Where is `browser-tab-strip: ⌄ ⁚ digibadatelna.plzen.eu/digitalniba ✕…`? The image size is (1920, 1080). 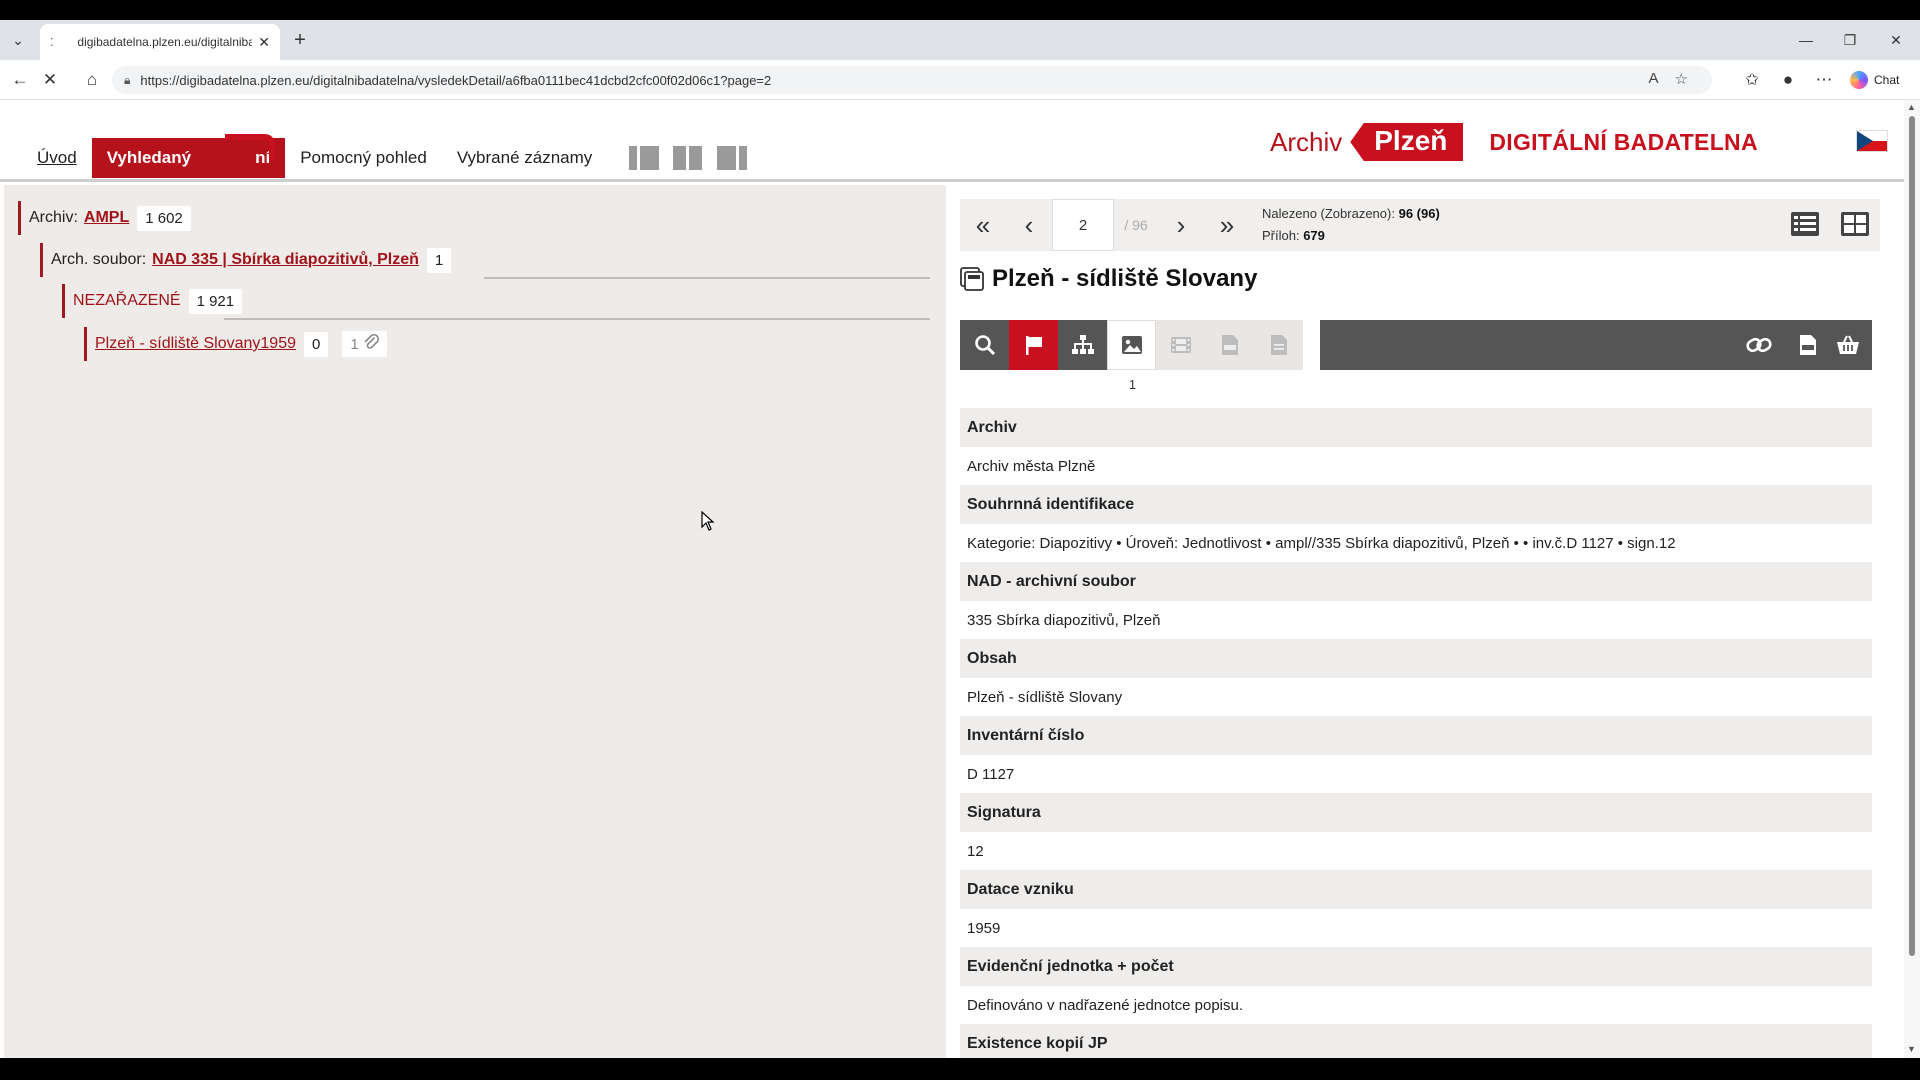
browser-tab-strip: ⌄ ⁚ digibadatelna.plzen.eu/digitalniba ✕… is located at coordinates (960, 40).